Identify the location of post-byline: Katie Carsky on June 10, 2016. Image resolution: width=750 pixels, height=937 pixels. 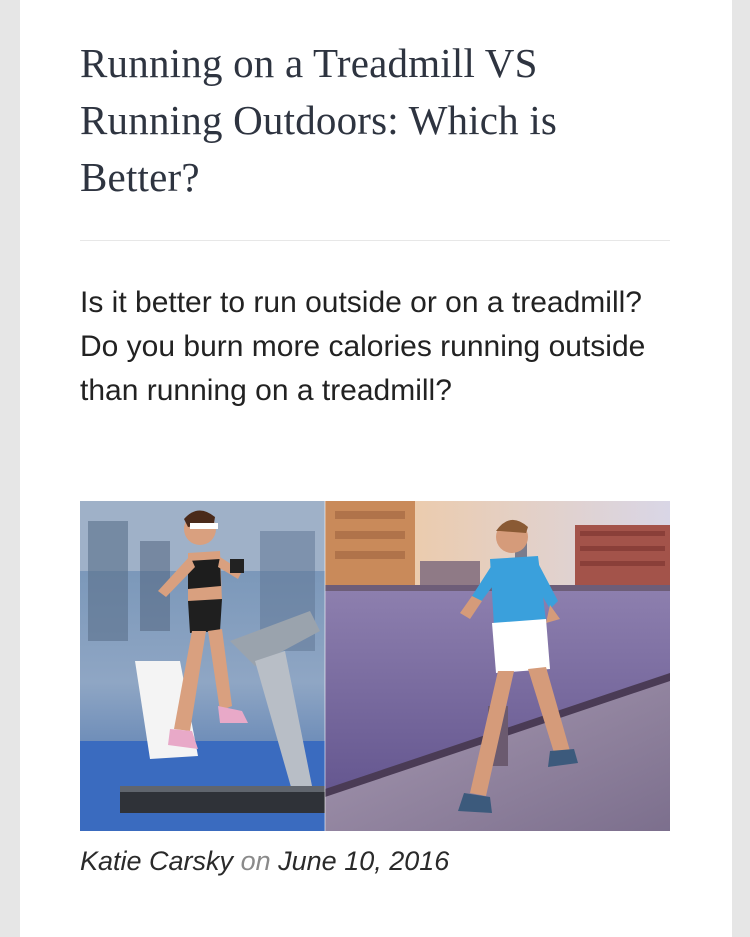
(264, 861).